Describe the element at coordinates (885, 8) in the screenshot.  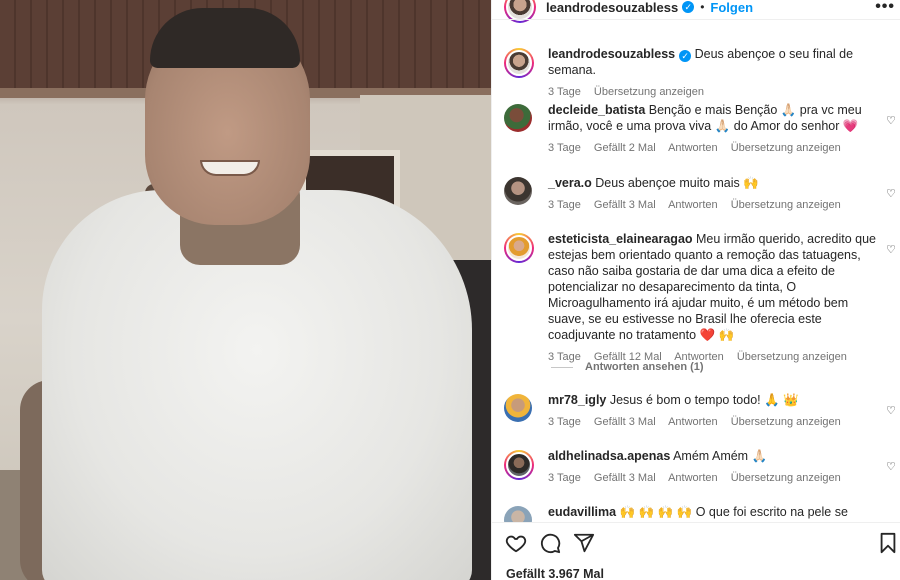
I see `more-options-icon: •••` at that location.